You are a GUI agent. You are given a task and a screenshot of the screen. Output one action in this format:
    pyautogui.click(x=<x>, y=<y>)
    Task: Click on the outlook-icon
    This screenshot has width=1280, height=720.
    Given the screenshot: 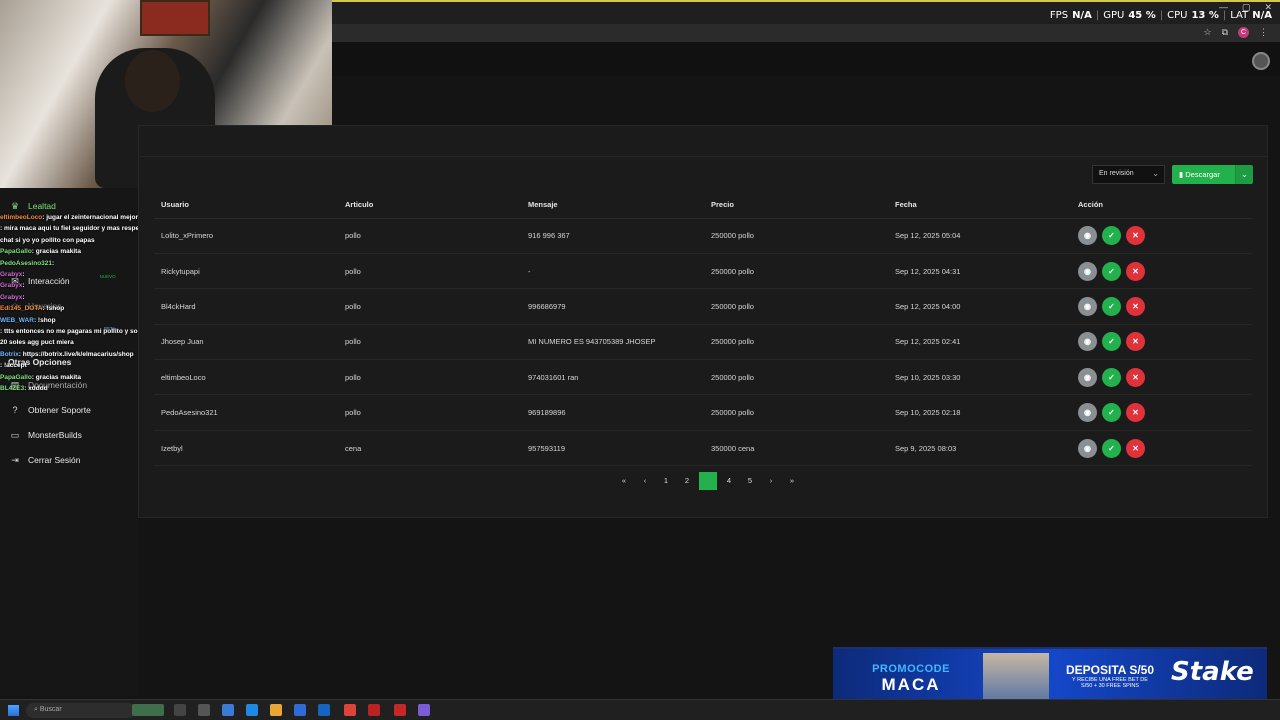 What is the action you would take?
    pyautogui.click(x=324, y=710)
    